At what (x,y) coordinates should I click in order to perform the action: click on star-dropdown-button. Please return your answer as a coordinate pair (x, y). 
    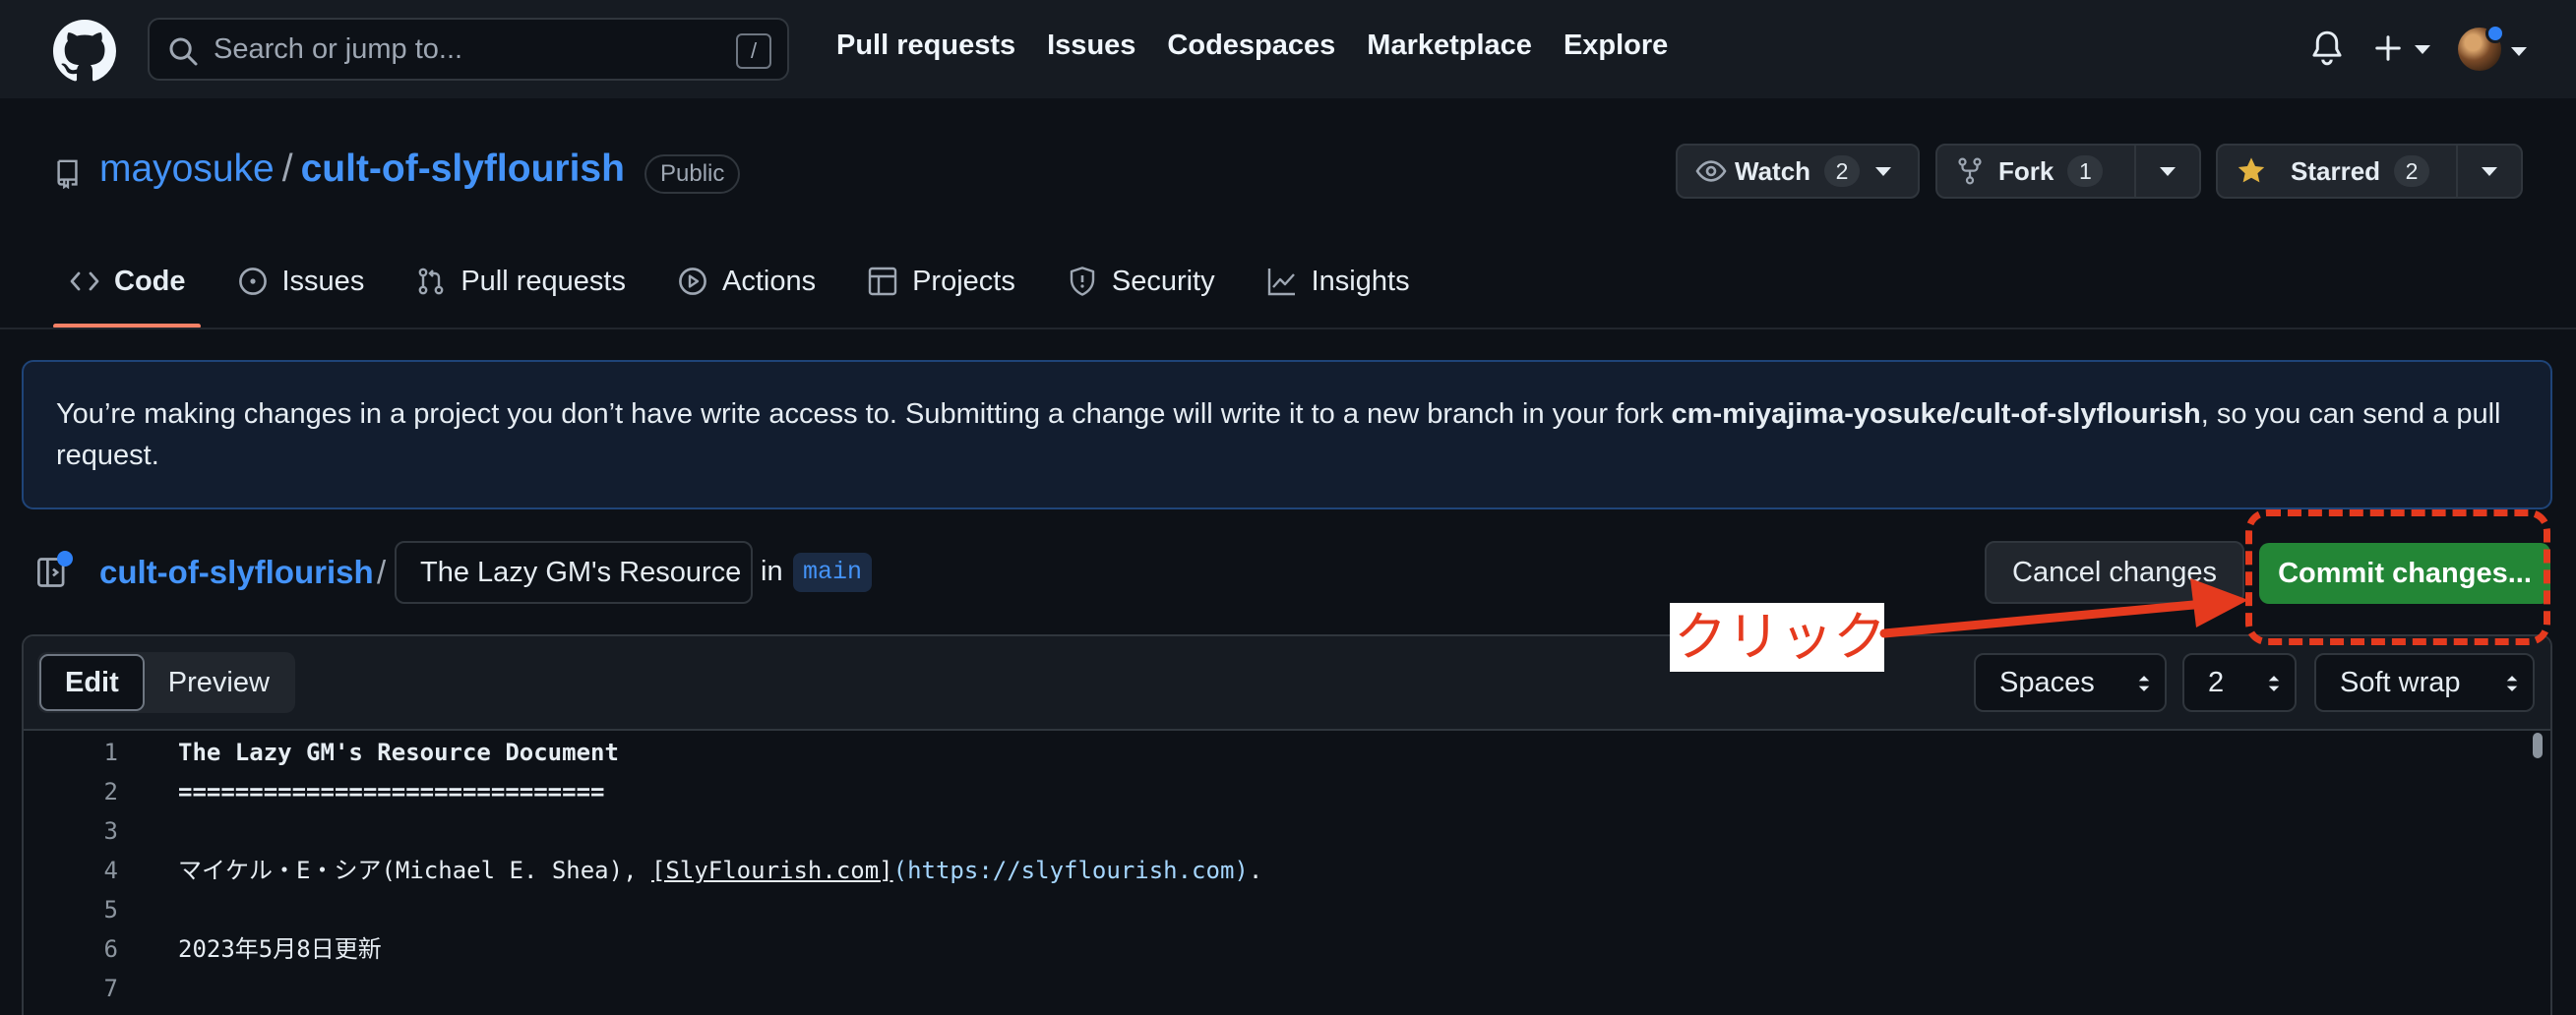
    Looking at the image, I should click on (2488, 171).